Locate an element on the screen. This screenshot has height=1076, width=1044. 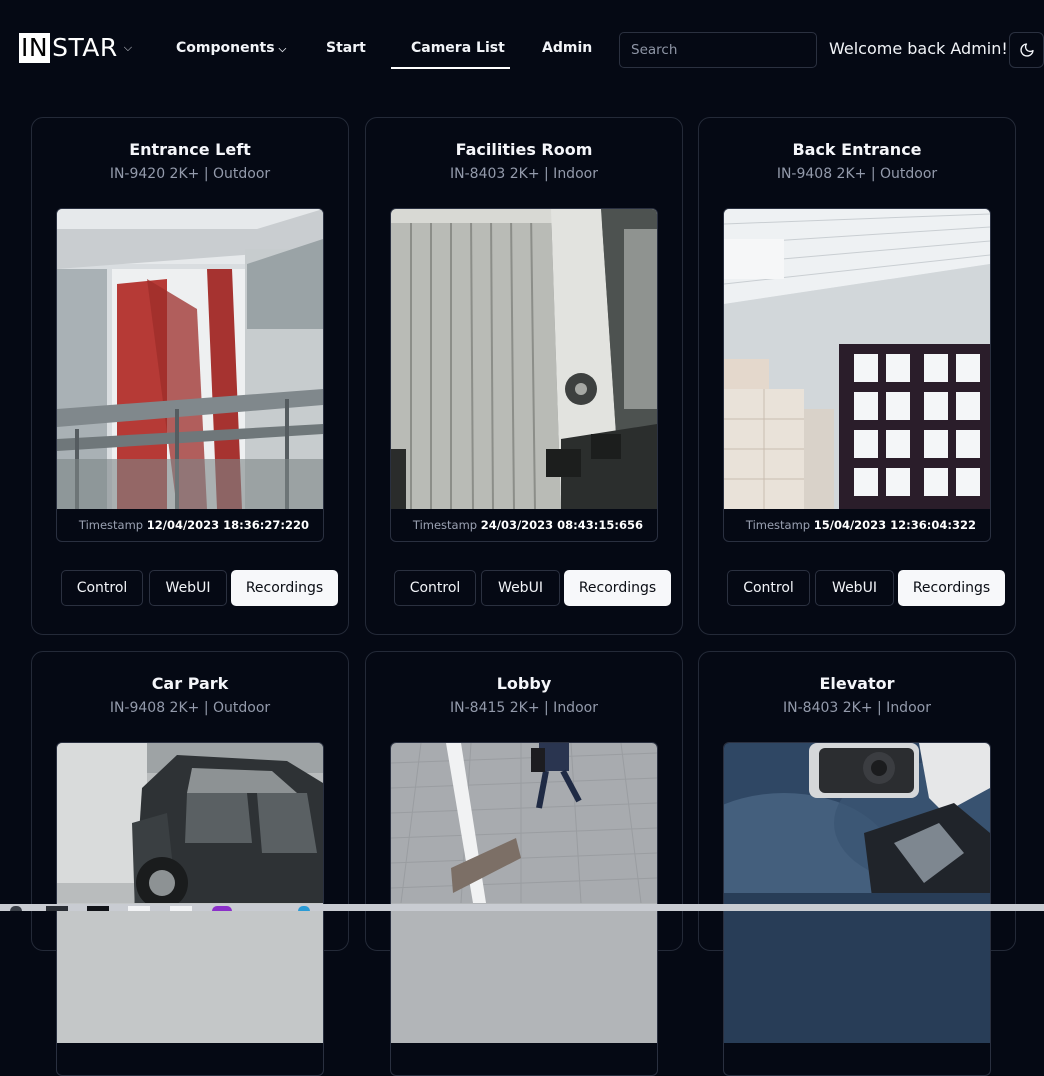
camera-snapshot: Timestamp 12/04/2023 18:36:27:220 is located at coordinates (190, 375).